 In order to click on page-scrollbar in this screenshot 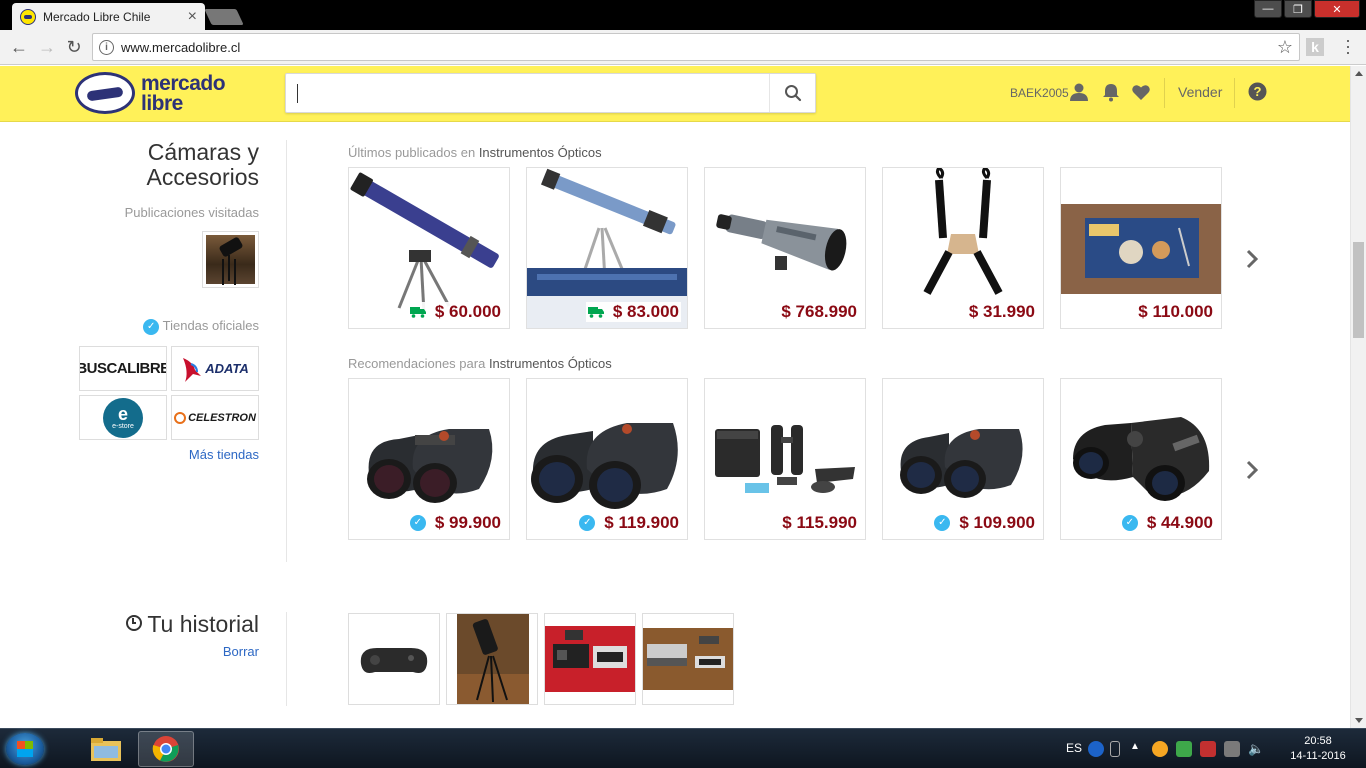, I will do `click(1358, 397)`.